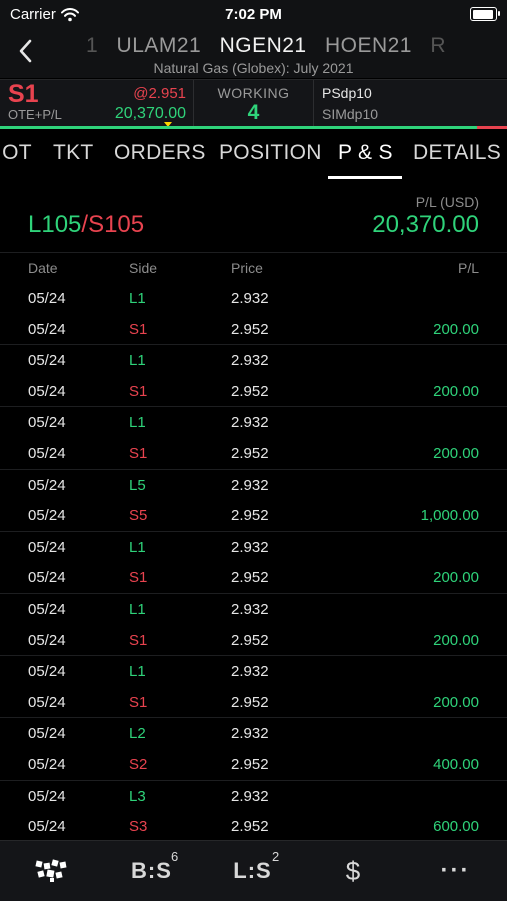 This screenshot has width=507, height=901. I want to click on bottom-toolbar: B:S 6 L:S 2 $ ···, so click(253, 870).